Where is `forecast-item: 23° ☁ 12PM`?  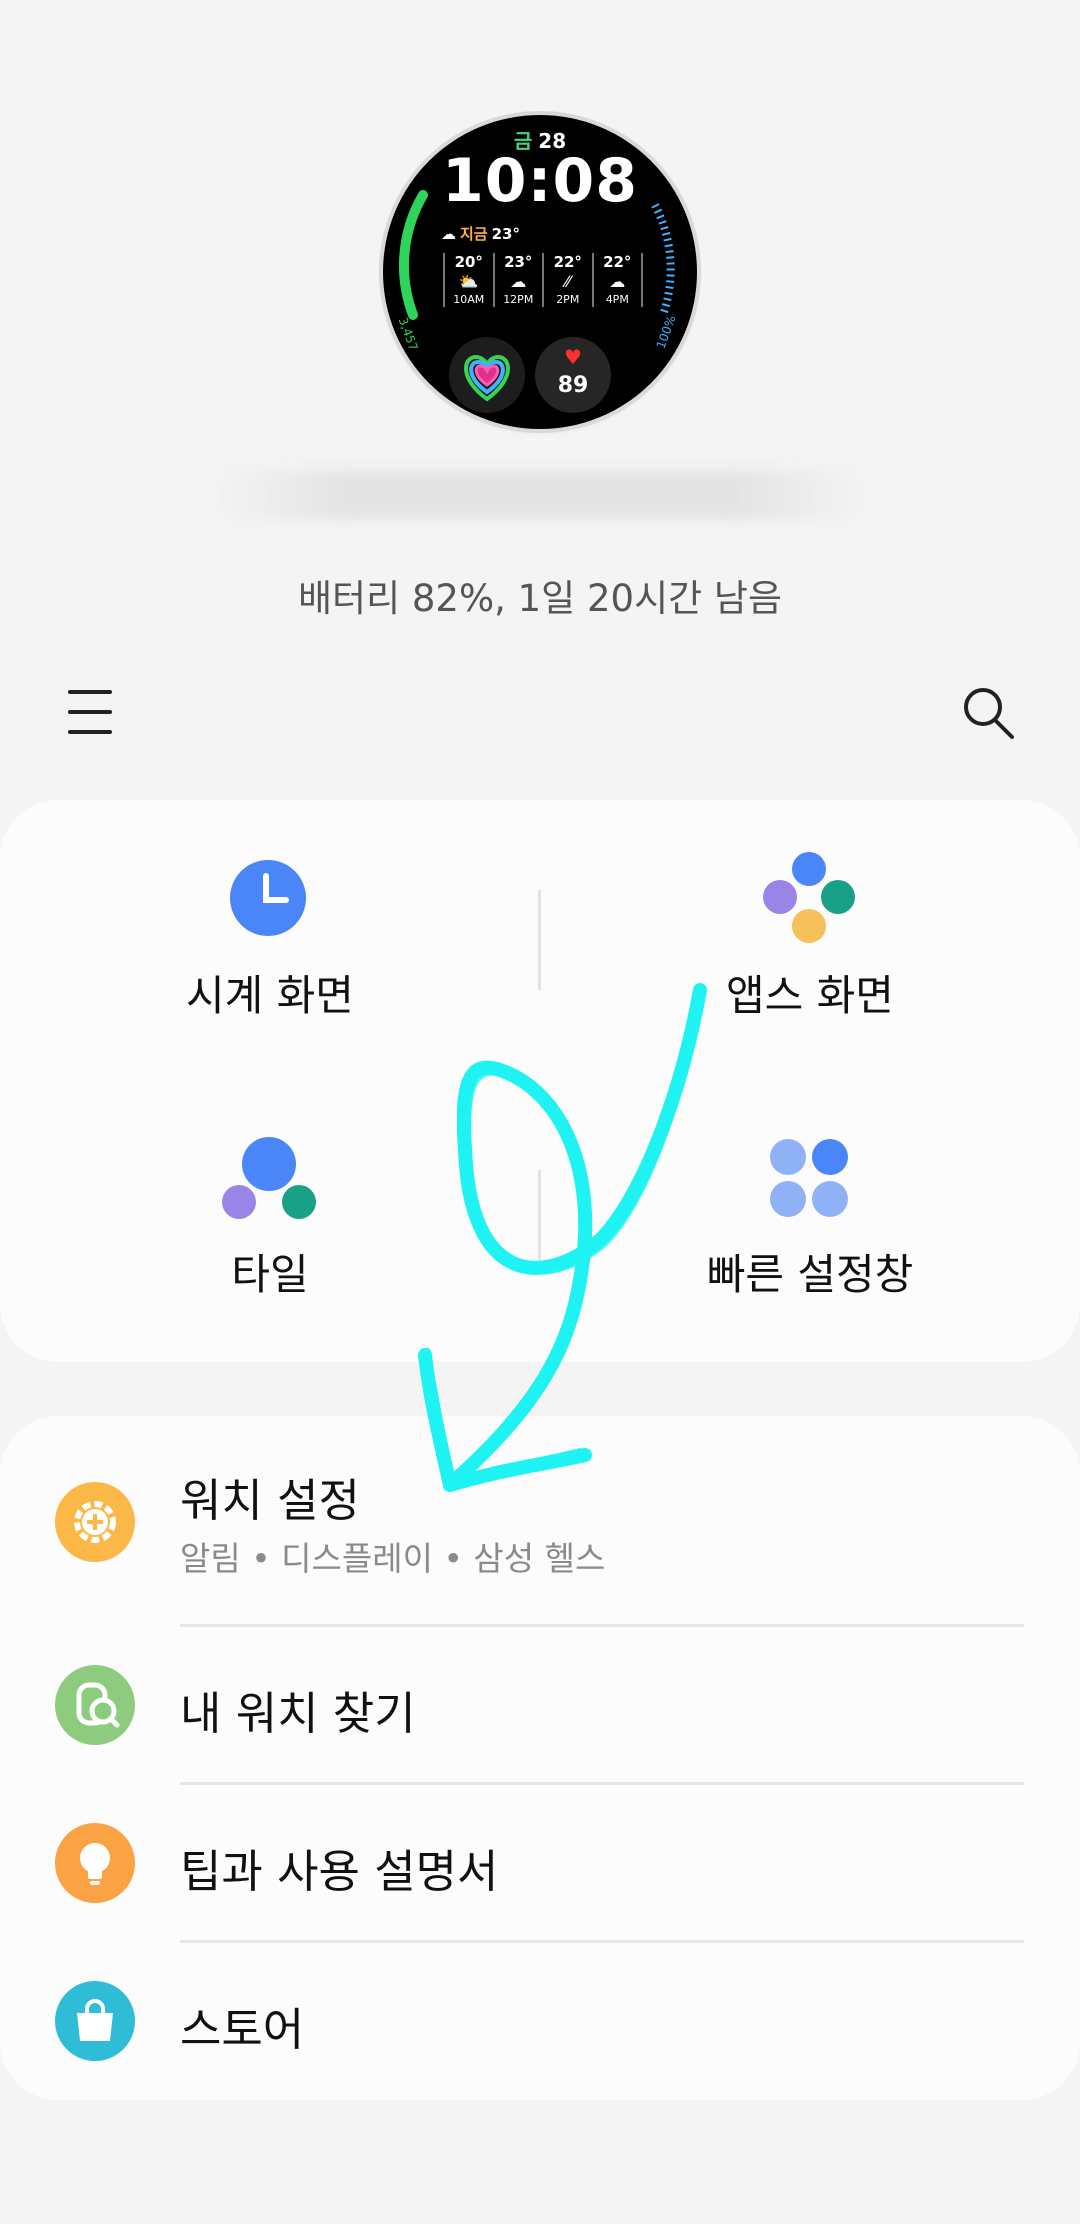 forecast-item: 23° ☁ 12PM is located at coordinates (517, 280).